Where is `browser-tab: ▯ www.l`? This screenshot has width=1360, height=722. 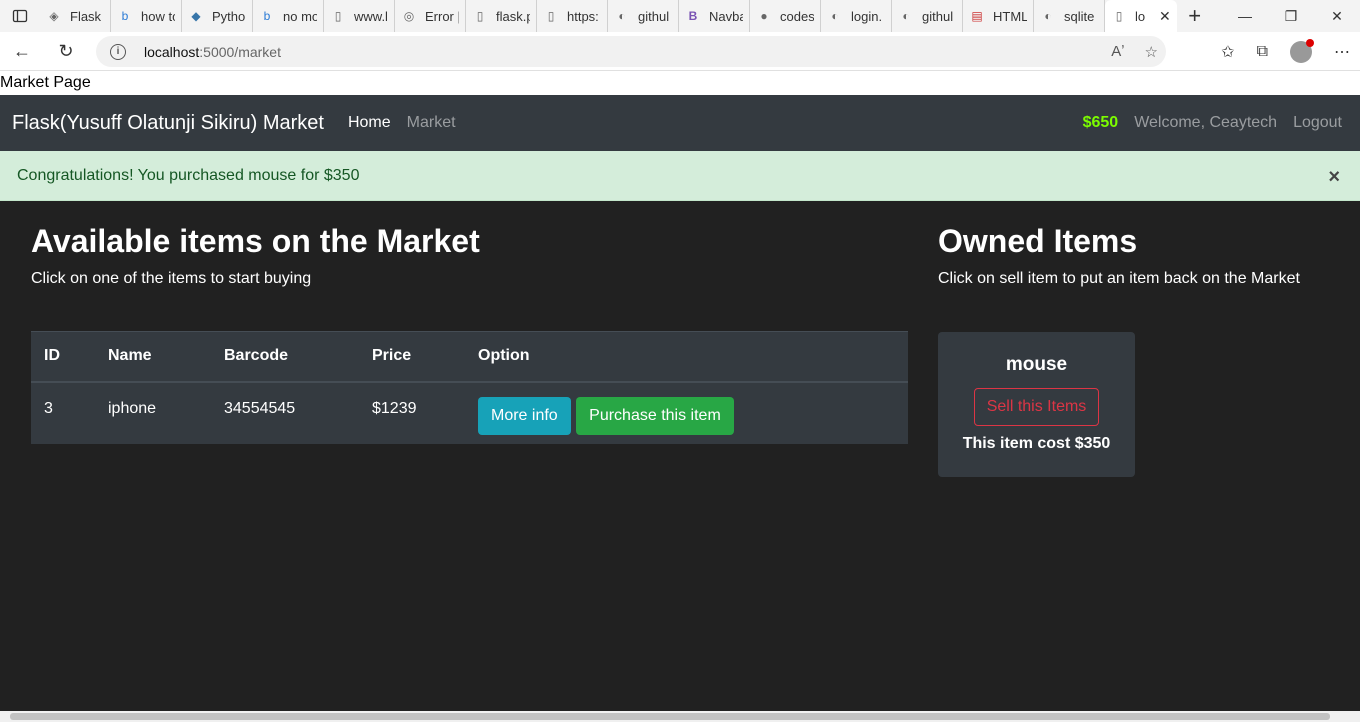 browser-tab: ▯ www.l is located at coordinates (359, 16).